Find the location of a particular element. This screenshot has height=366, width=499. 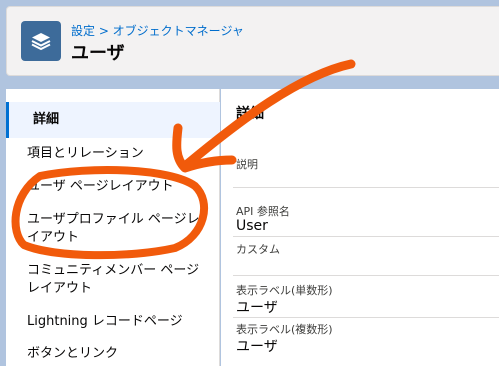

sidebar-item-user-profile-page-layouts: ユーザプロファイル ページレ is located at coordinates (113, 220).